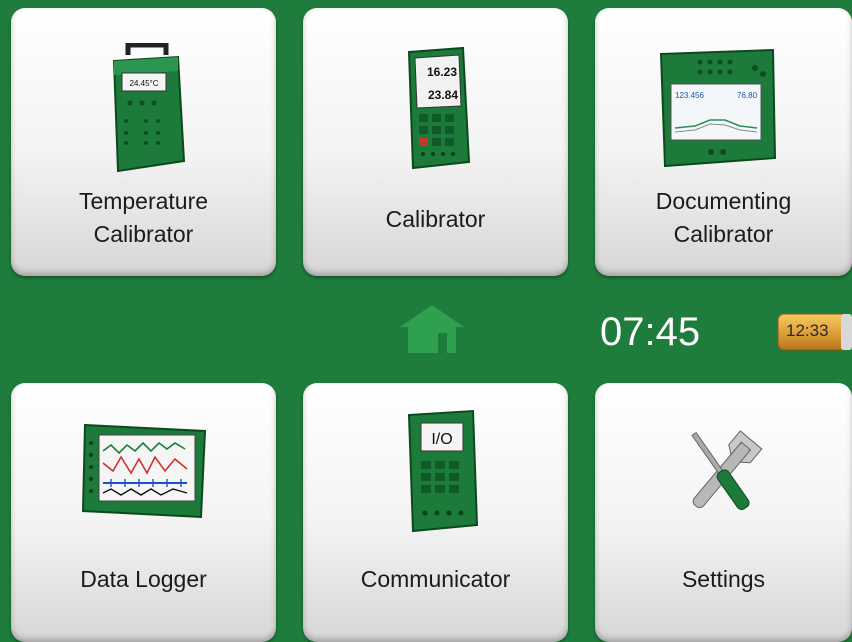 This screenshot has height=642, width=852. Describe the element at coordinates (149, 108) in the screenshot. I see `temperature-calibrator-icon: 24.45°C` at that location.